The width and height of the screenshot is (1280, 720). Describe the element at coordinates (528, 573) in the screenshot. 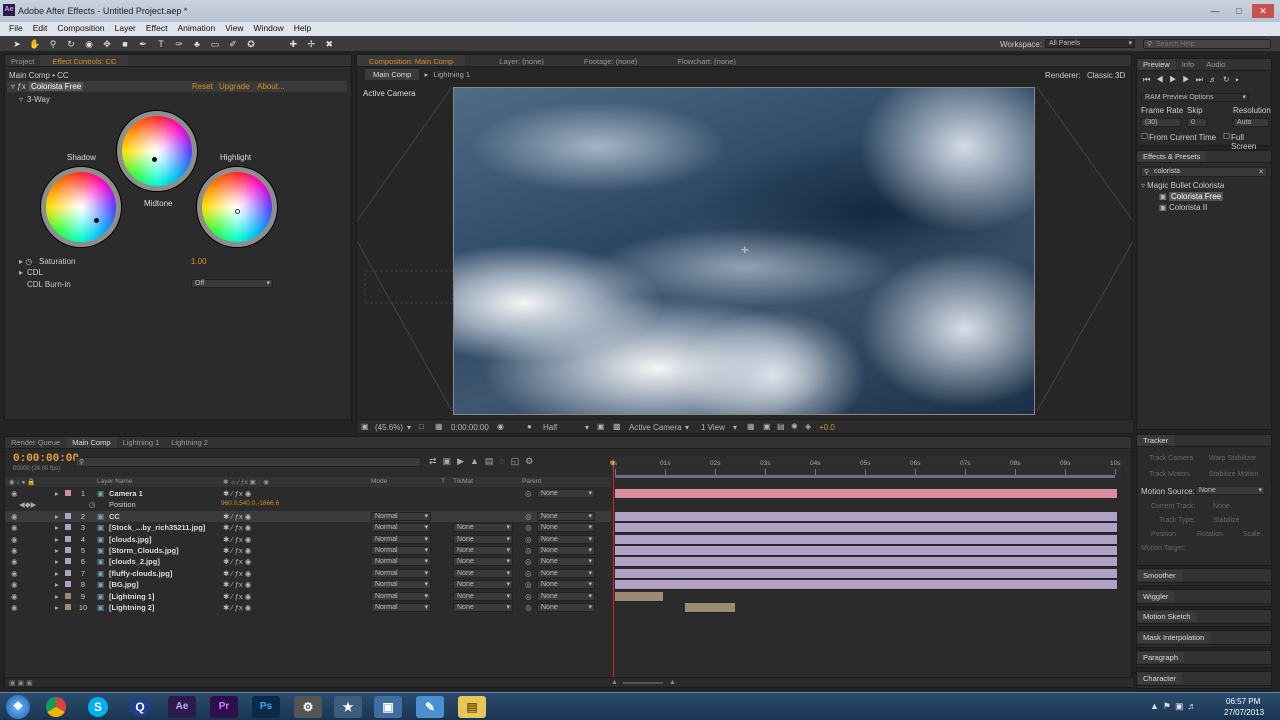

I see `pick-whip-icon: ◎` at that location.